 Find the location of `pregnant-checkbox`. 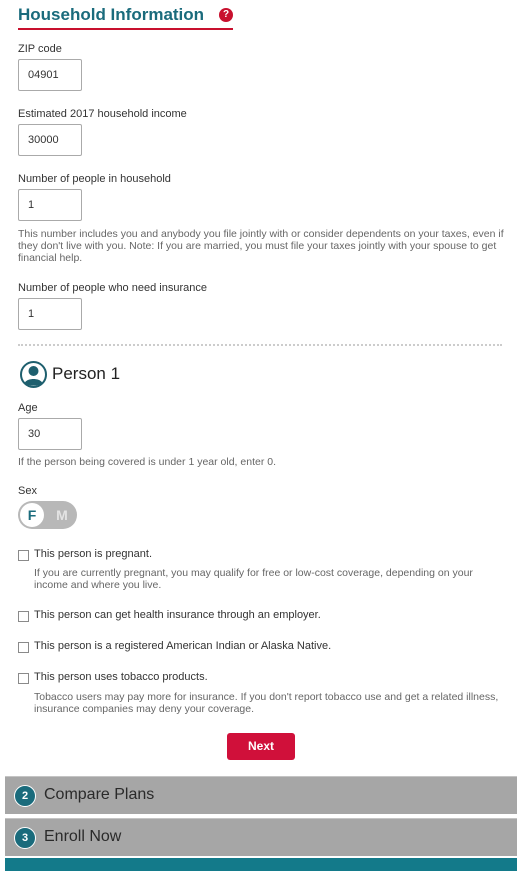

pregnant-checkbox is located at coordinates (23, 555).